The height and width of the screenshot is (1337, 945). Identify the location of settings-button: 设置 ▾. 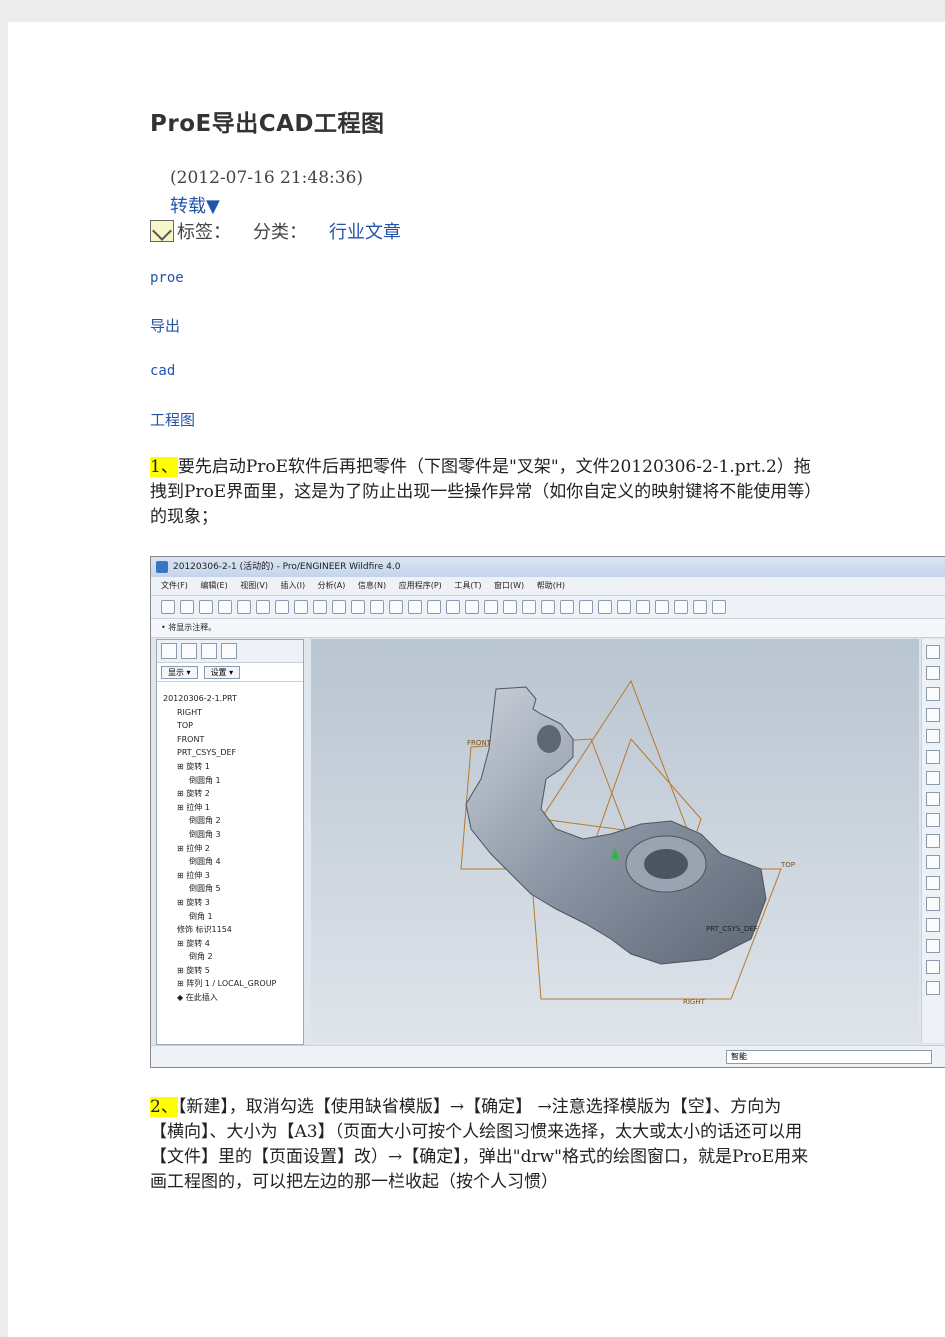
(222, 672).